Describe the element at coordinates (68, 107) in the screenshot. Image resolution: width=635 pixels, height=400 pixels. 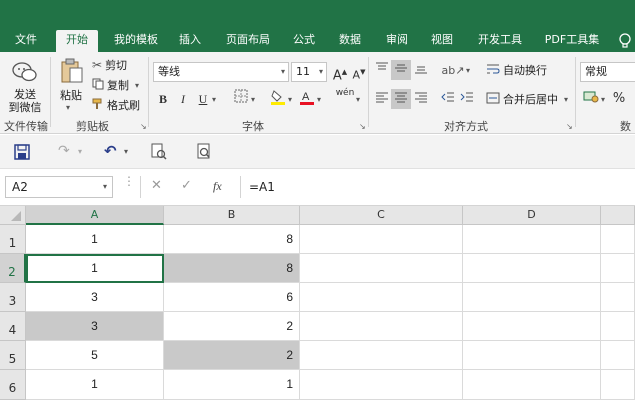
I see `paste-dropdown-icon: ▾` at that location.